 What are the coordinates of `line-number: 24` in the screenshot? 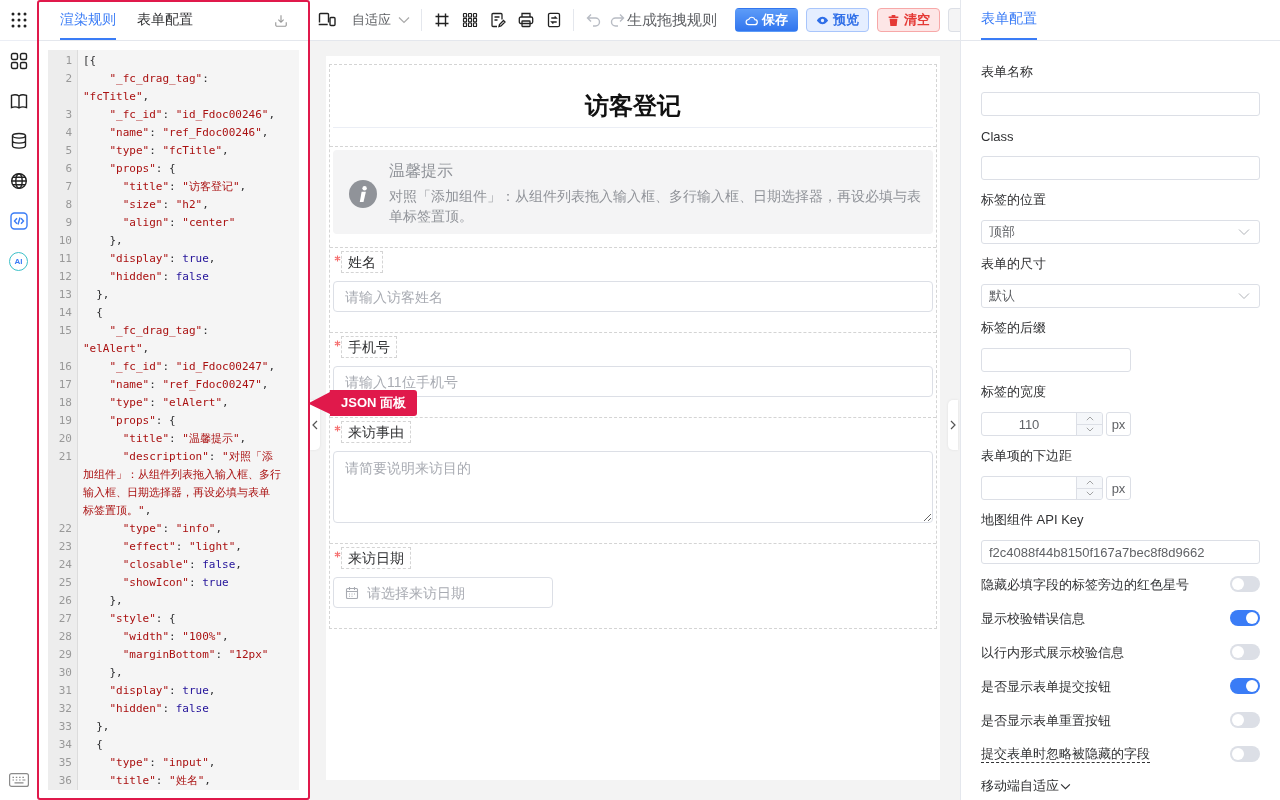 It's located at (65, 564).